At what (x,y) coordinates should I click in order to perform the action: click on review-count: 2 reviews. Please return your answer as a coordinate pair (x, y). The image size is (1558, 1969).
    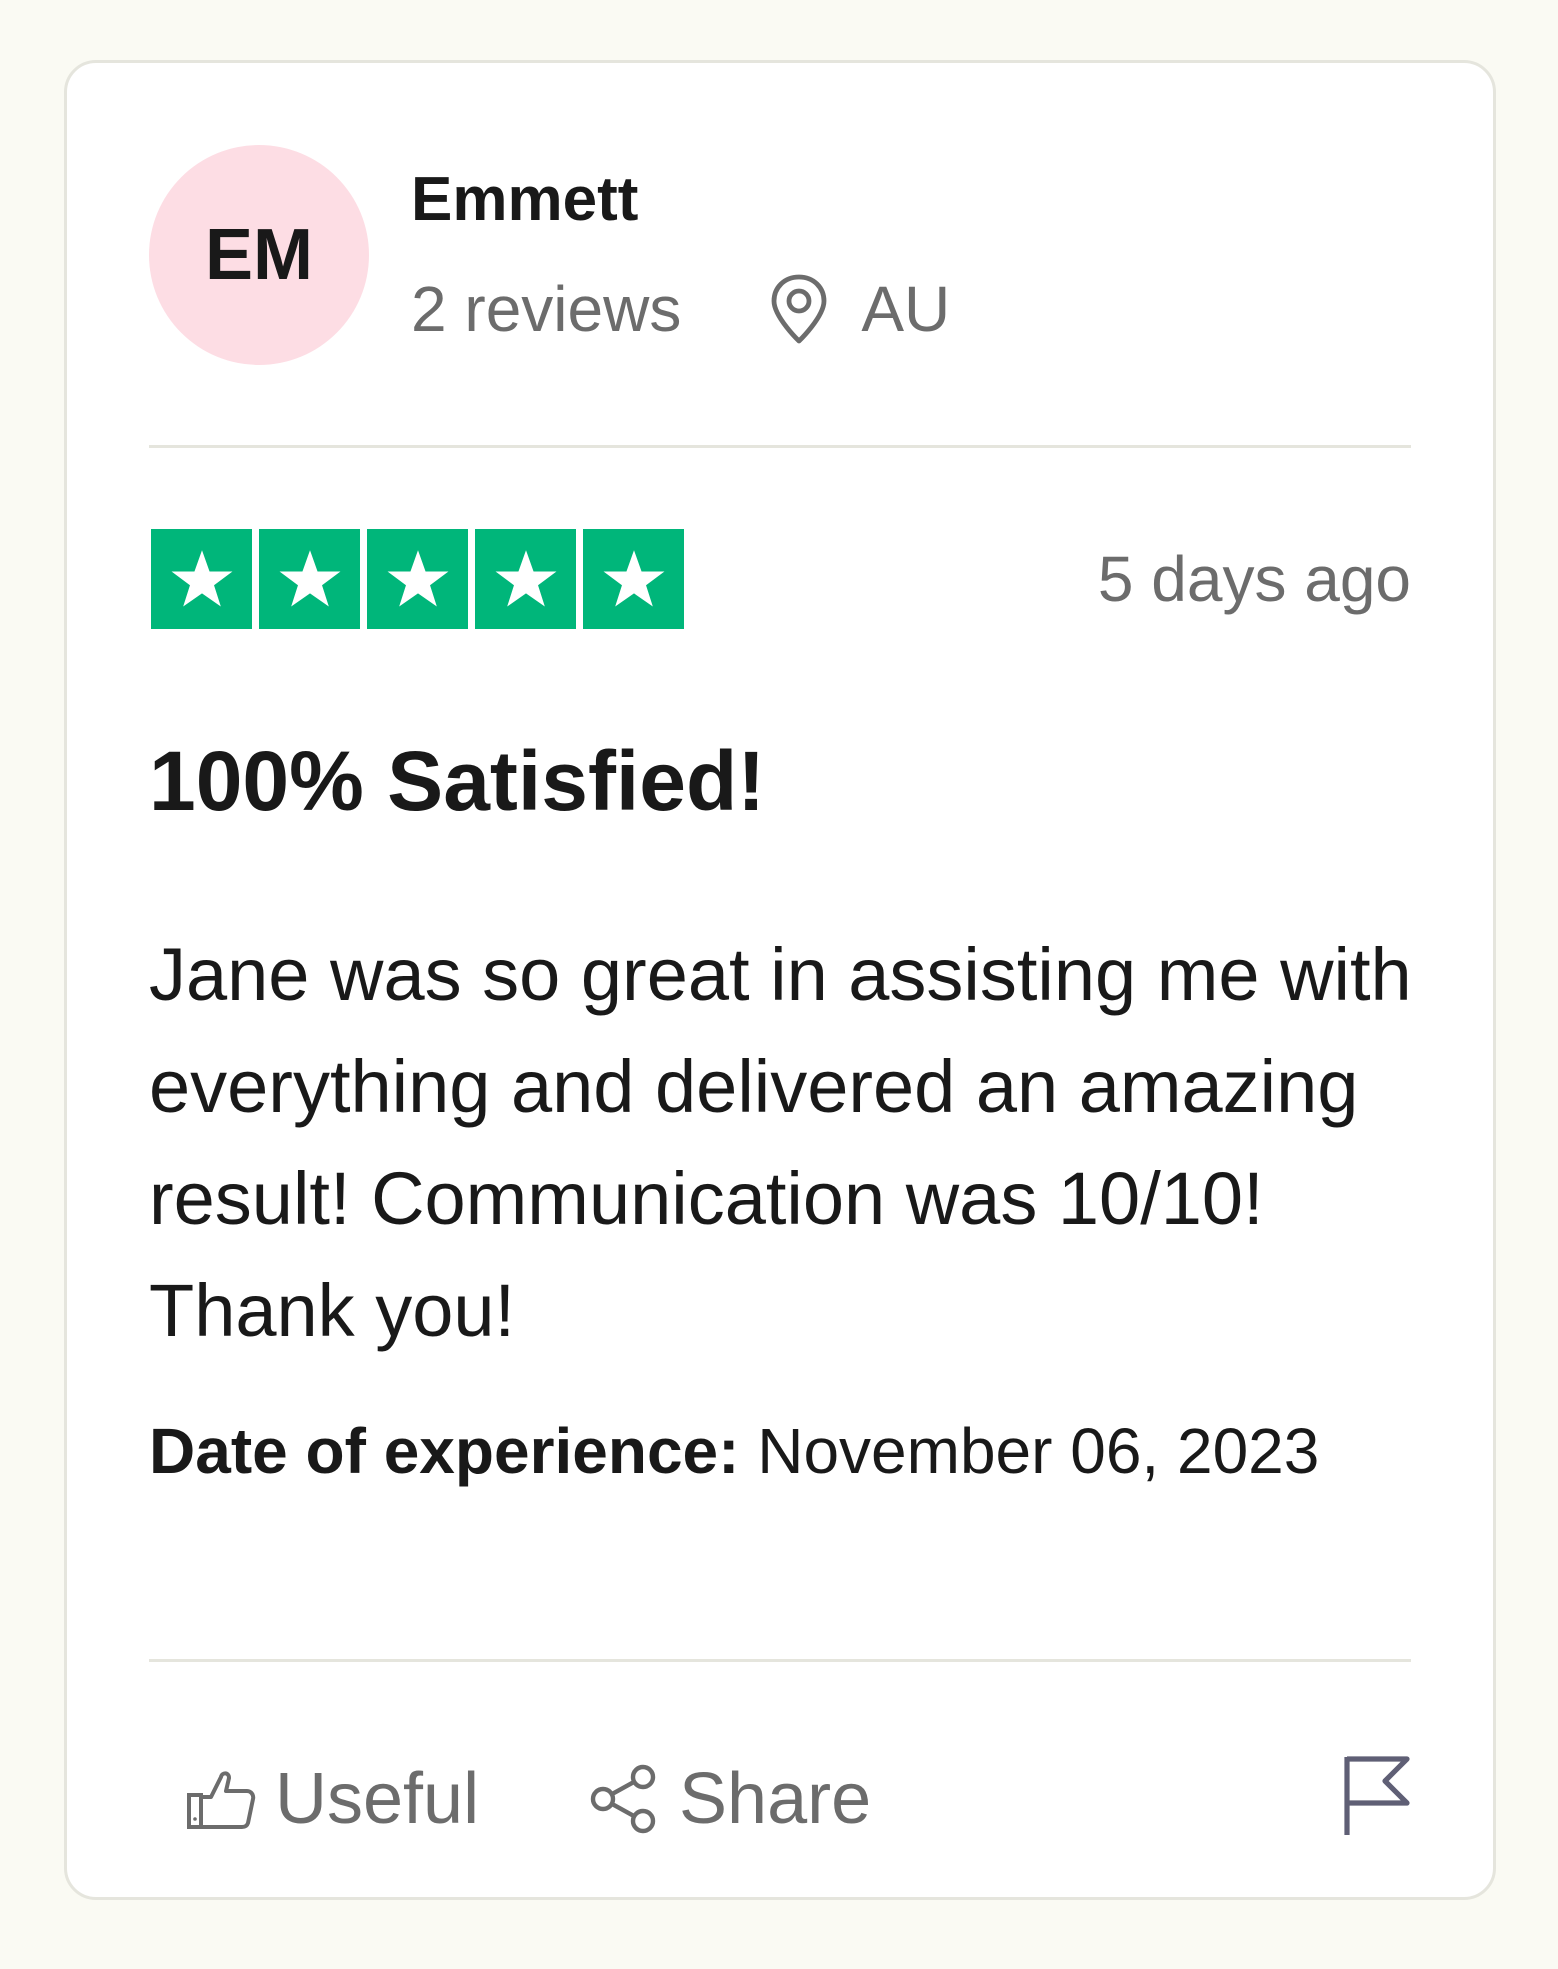
    Looking at the image, I should click on (546, 309).